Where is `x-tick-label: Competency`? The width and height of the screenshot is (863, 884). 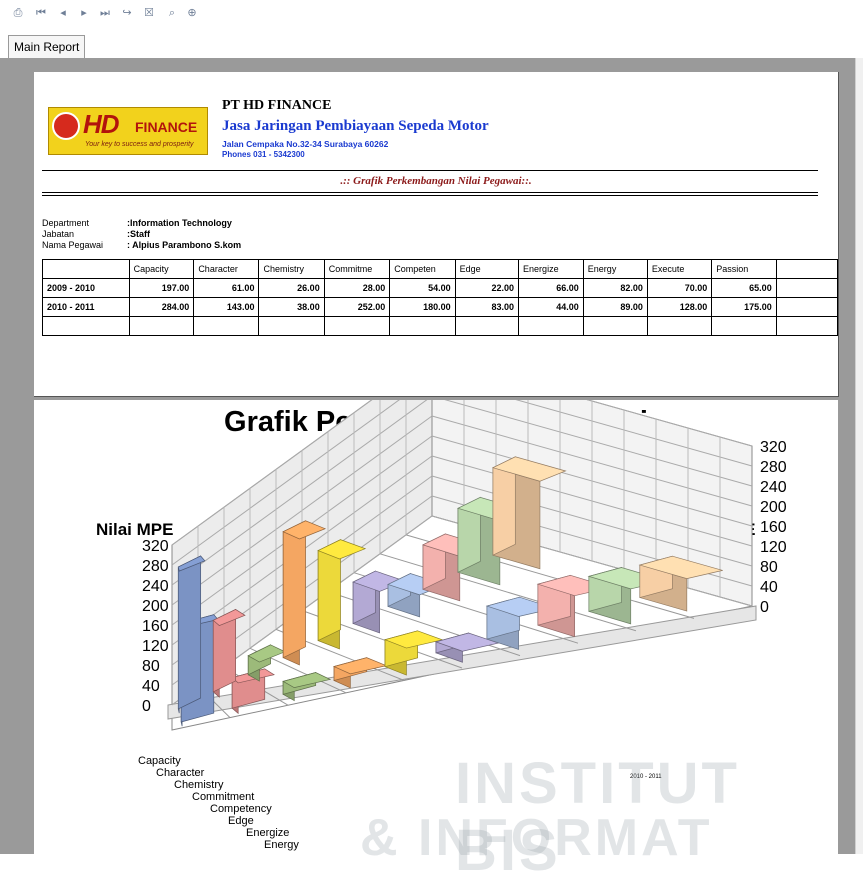
x-tick-label: Competency is located at coordinates (241, 809).